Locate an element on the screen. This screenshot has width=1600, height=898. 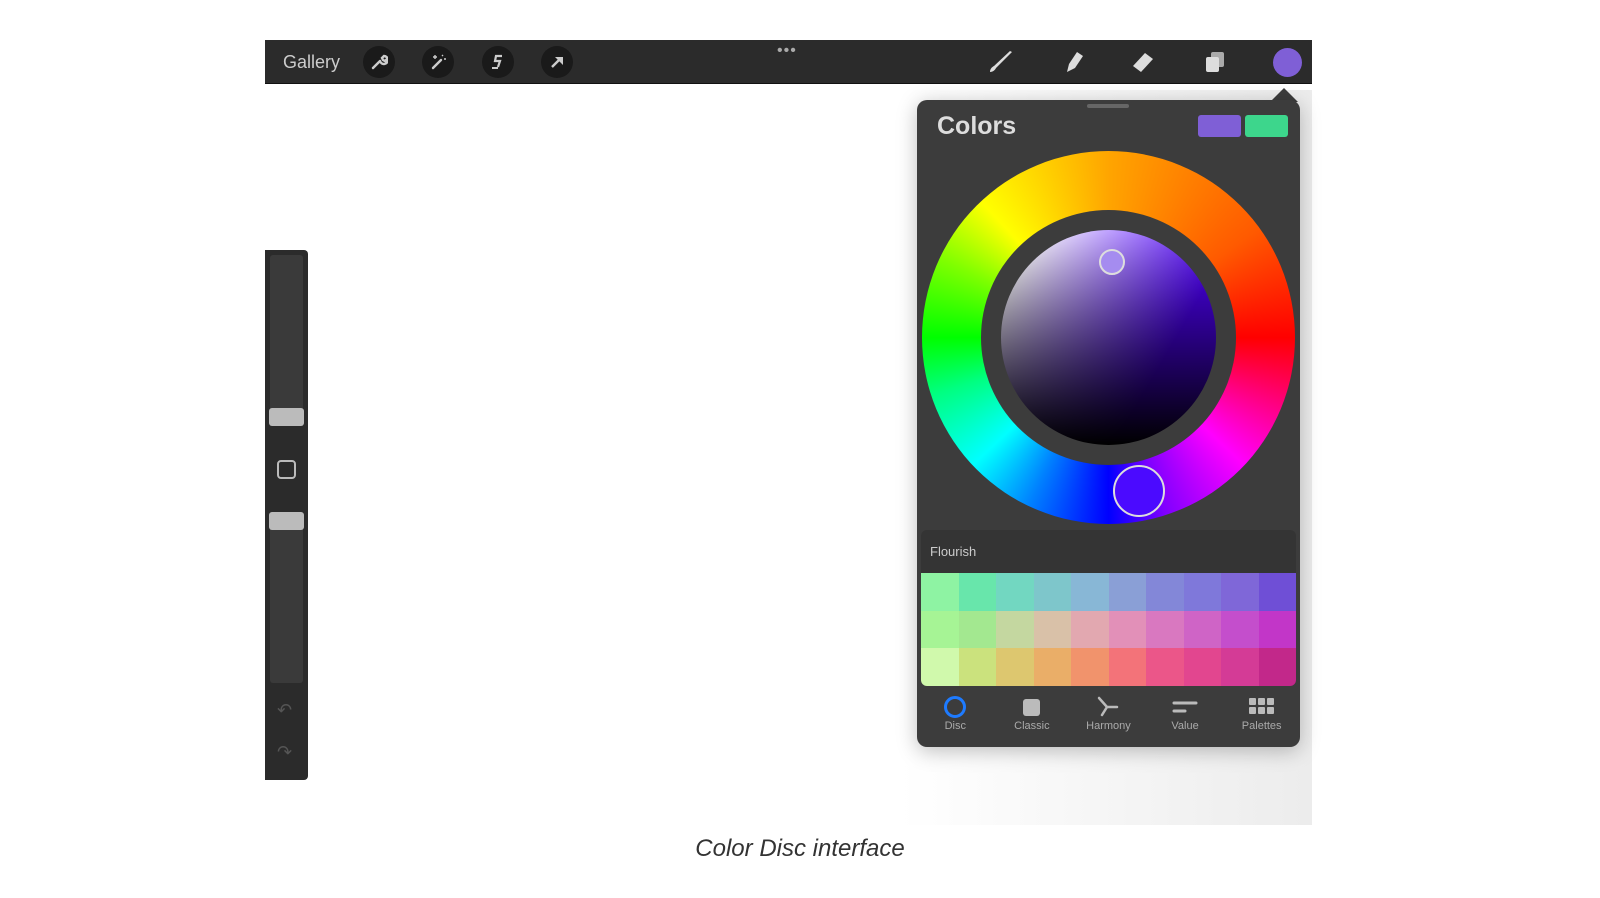
disc-icon is located at coordinates (955, 707).